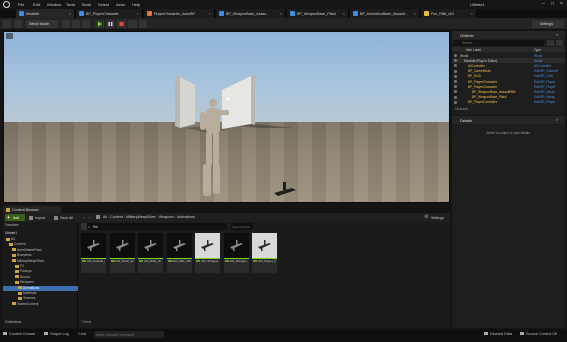 Image resolution: width=567 pixels, height=342 pixels. What do you see at coordinates (36, 4) in the screenshot?
I see `menu-edit: Edit` at bounding box center [36, 4].